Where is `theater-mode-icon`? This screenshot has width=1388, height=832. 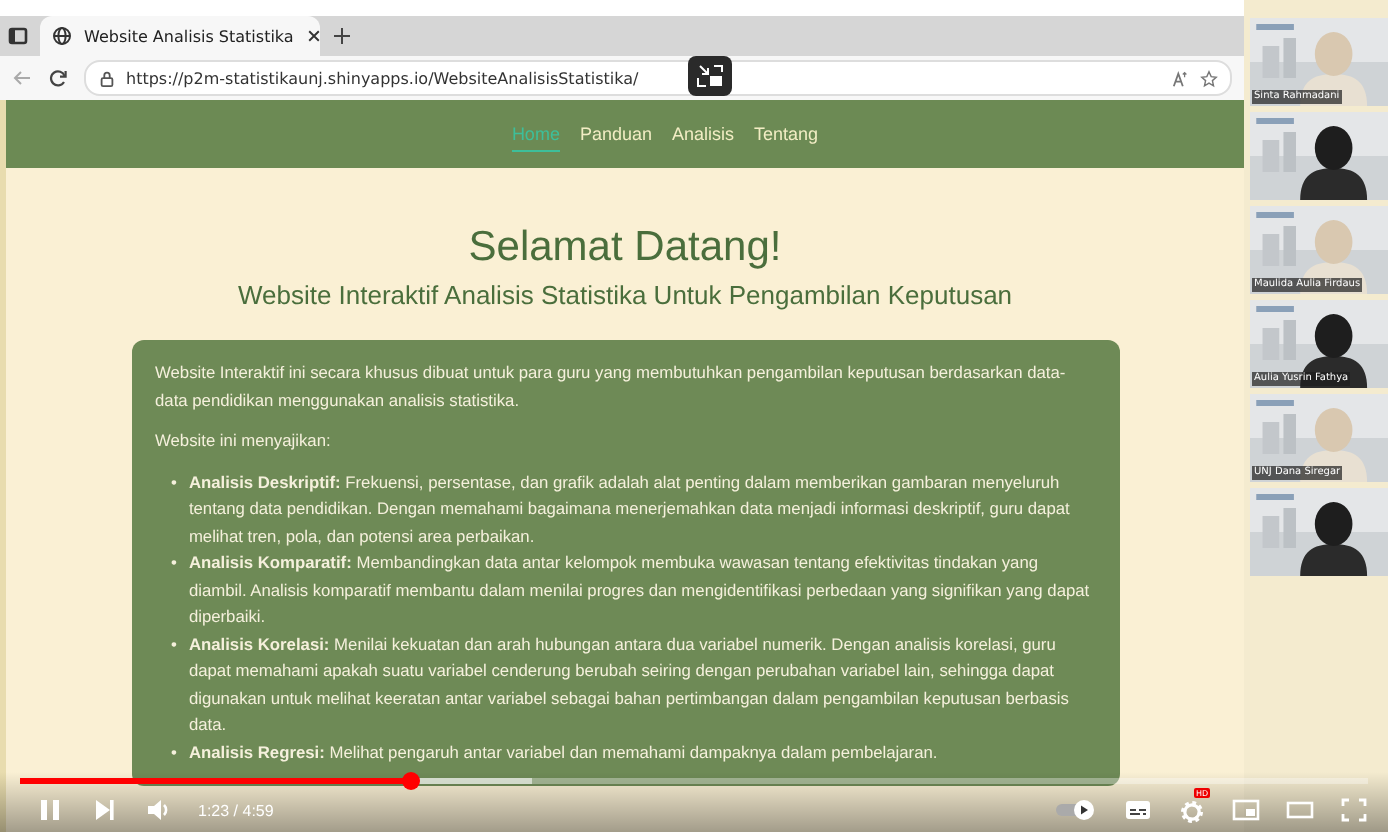 theater-mode-icon is located at coordinates (1300, 810).